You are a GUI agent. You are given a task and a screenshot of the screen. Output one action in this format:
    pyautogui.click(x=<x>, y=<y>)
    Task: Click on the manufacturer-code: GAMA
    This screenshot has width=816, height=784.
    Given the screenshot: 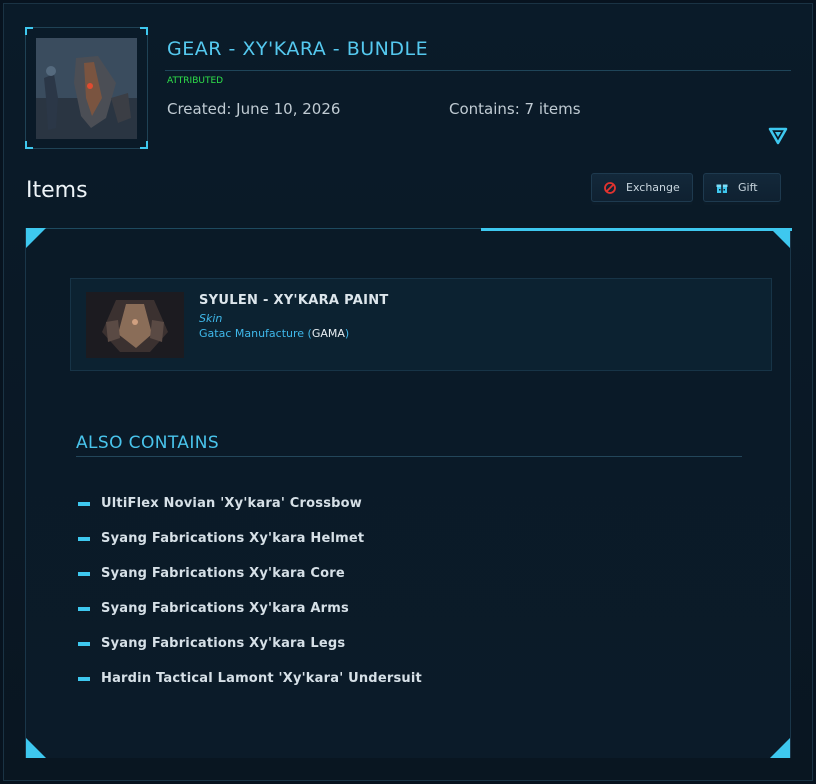 What is the action you would take?
    pyautogui.click(x=328, y=333)
    